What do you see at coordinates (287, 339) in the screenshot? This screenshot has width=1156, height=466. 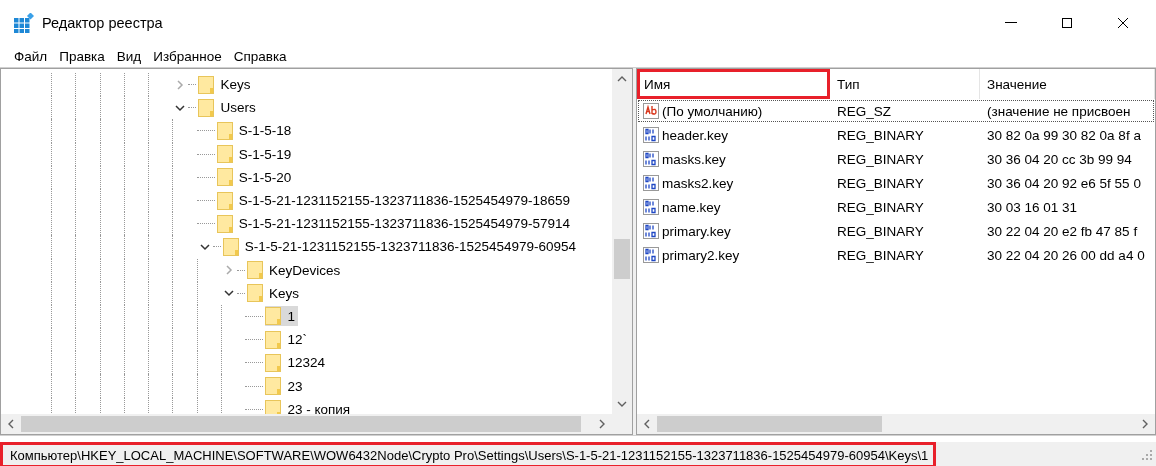 I see `tree-item: 12`` at bounding box center [287, 339].